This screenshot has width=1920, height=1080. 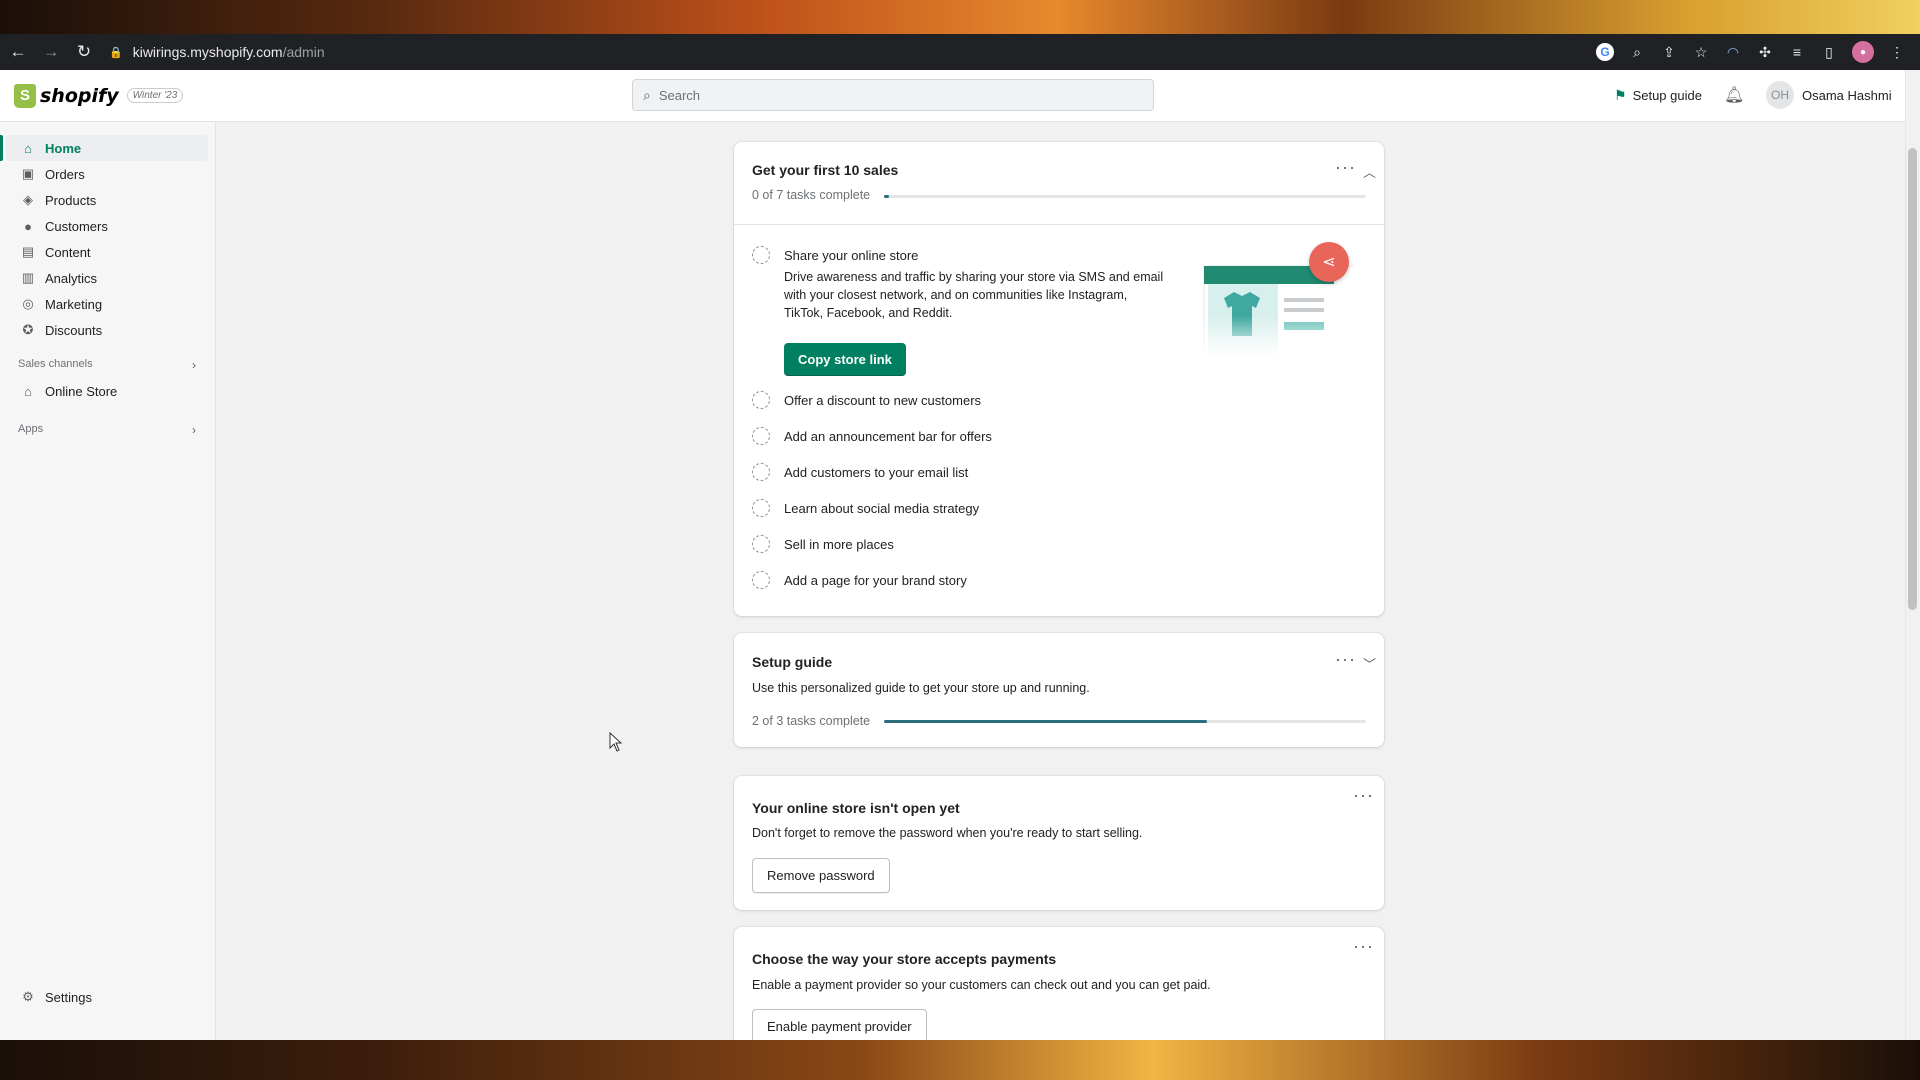 What do you see at coordinates (1733, 52) in the screenshot?
I see `extension-arc-icon: ◠` at bounding box center [1733, 52].